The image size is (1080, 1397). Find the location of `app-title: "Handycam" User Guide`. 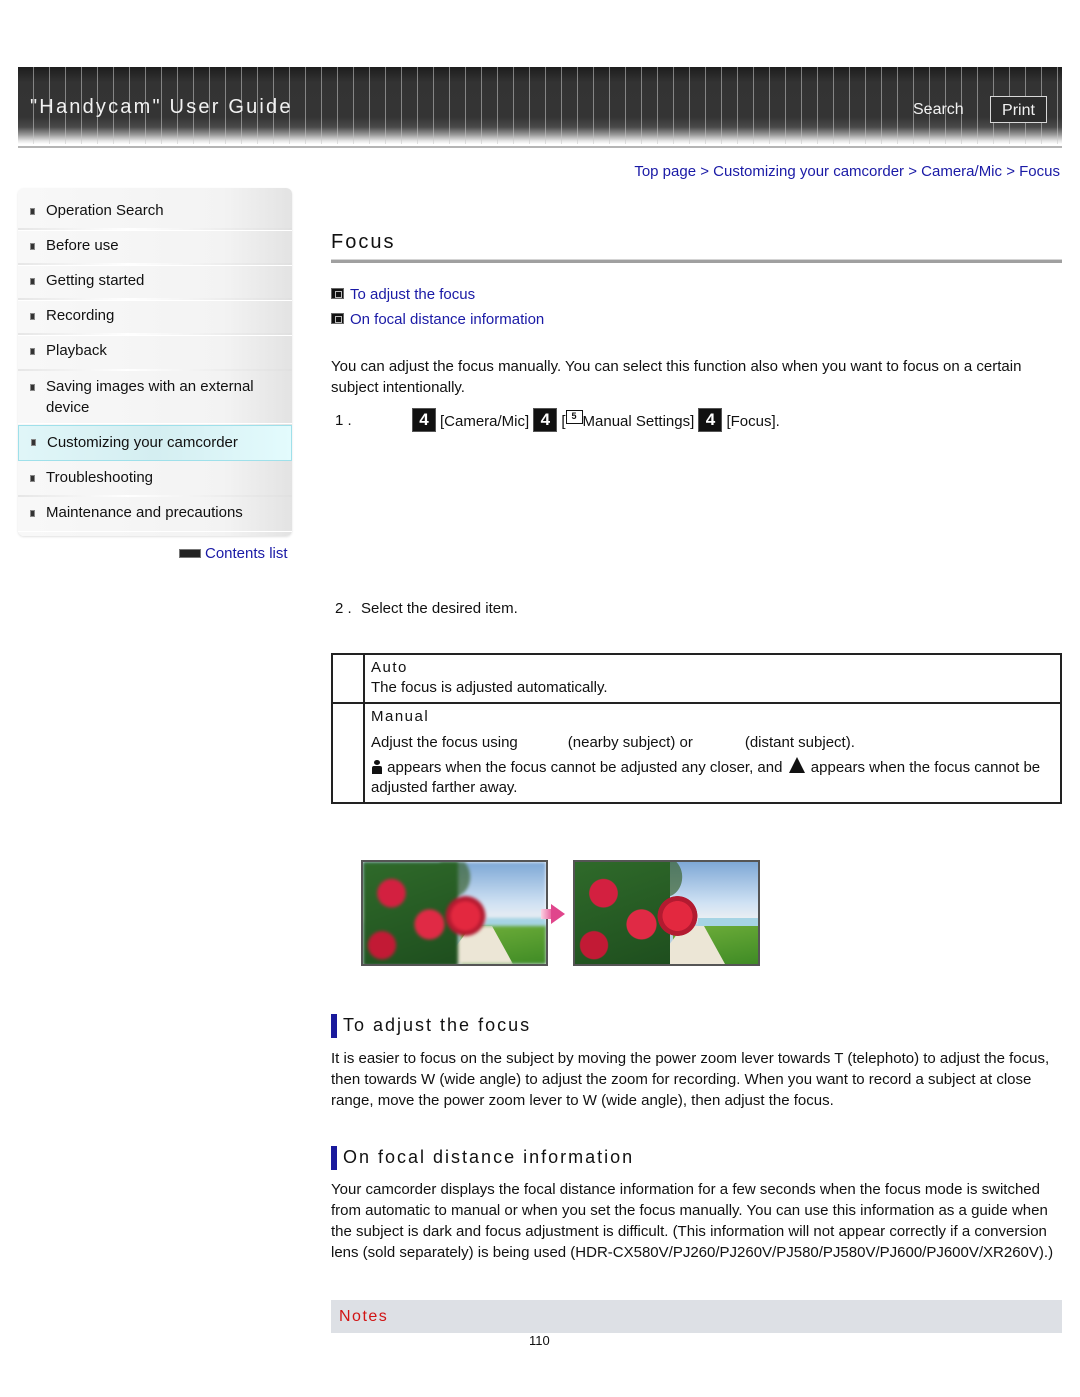

app-title: "Handycam" User Guide is located at coordinates (161, 107).